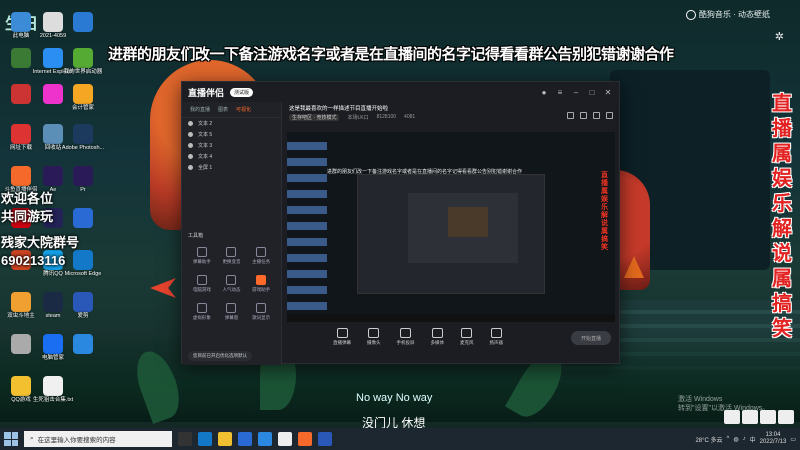 The image size is (800, 450). I want to click on tool-game: 电脑游戏, so click(202, 284).